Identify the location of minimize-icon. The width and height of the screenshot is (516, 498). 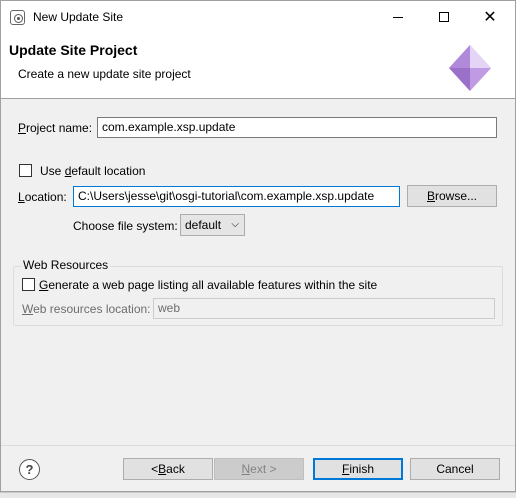
(398, 17).